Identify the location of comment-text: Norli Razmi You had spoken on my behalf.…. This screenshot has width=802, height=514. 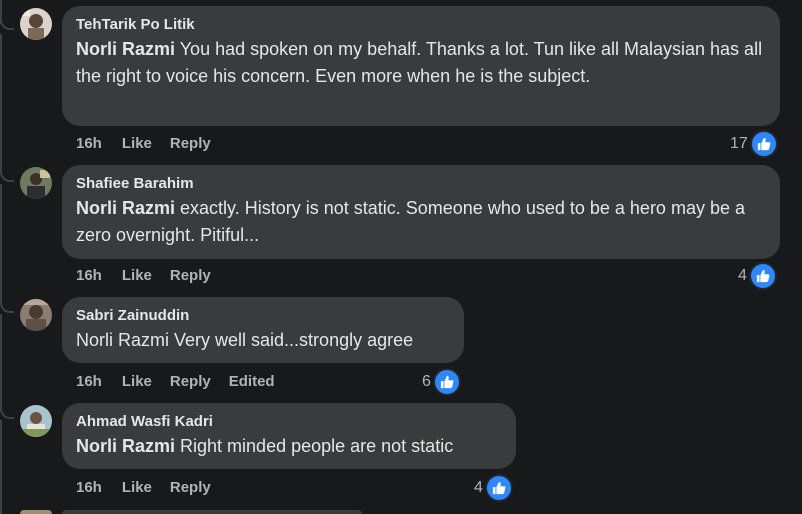
(421, 63).